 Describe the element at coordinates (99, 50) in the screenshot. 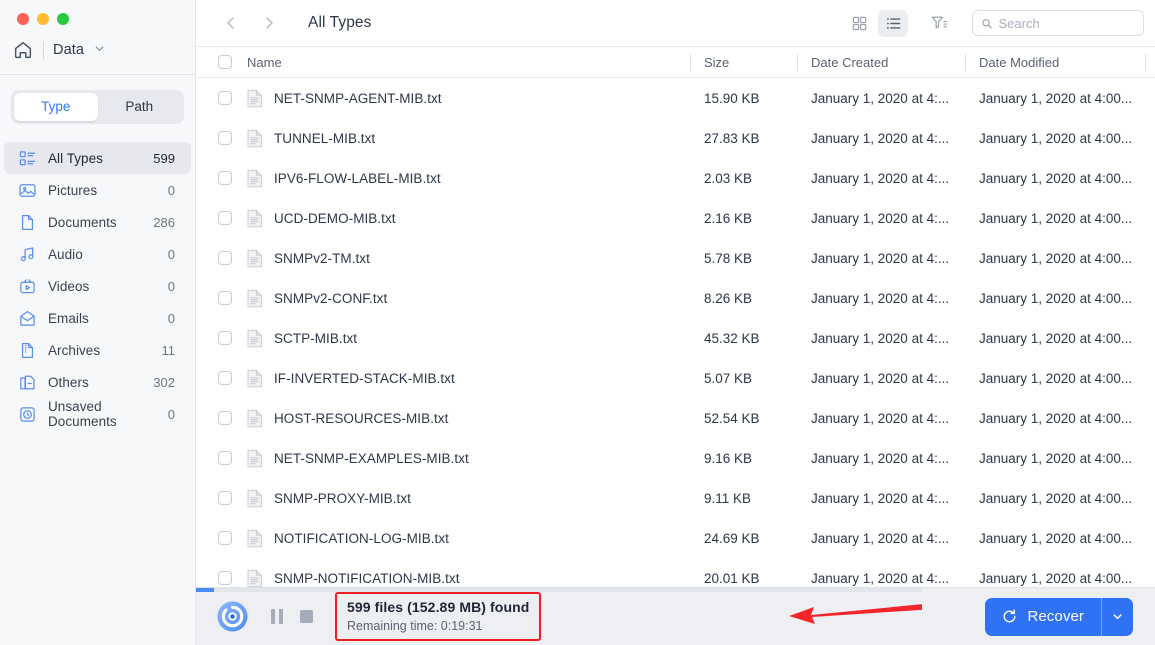

I see `chevron-down-icon` at that location.